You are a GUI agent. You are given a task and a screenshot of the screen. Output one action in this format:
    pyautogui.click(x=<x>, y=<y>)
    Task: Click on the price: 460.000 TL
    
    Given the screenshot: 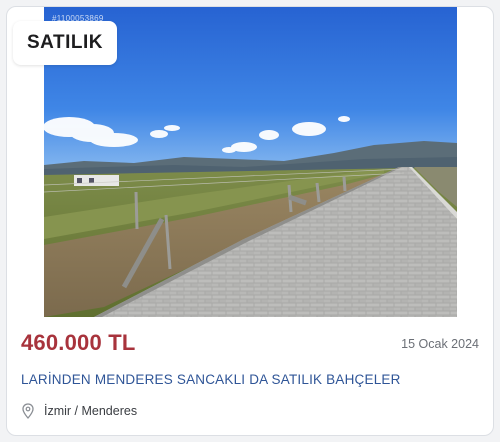 What is the action you would take?
    pyautogui.click(x=78, y=342)
    